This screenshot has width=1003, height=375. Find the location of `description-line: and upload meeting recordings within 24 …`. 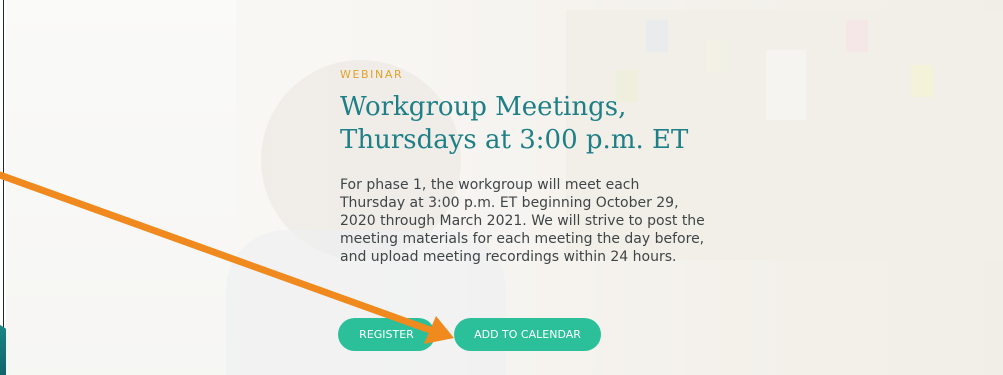

description-line: and upload meeting recordings within 24 … is located at coordinates (508, 257).